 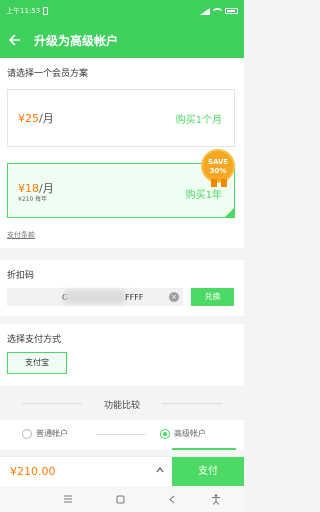 What do you see at coordinates (214, 183) in the screenshot?
I see `badge-ribbon-left` at bounding box center [214, 183].